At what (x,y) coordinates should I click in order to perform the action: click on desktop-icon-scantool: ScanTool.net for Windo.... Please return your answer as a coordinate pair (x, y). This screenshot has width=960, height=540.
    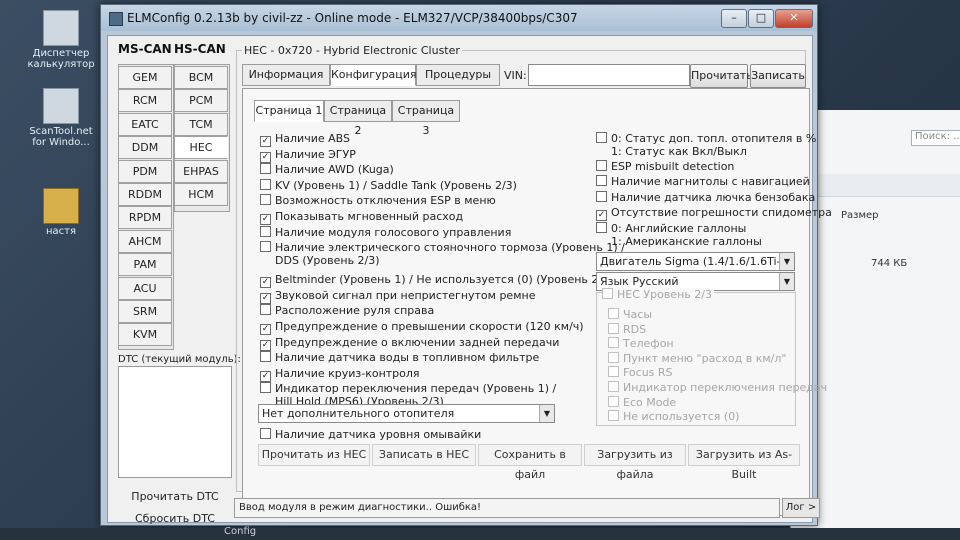
    Looking at the image, I should click on (61, 118).